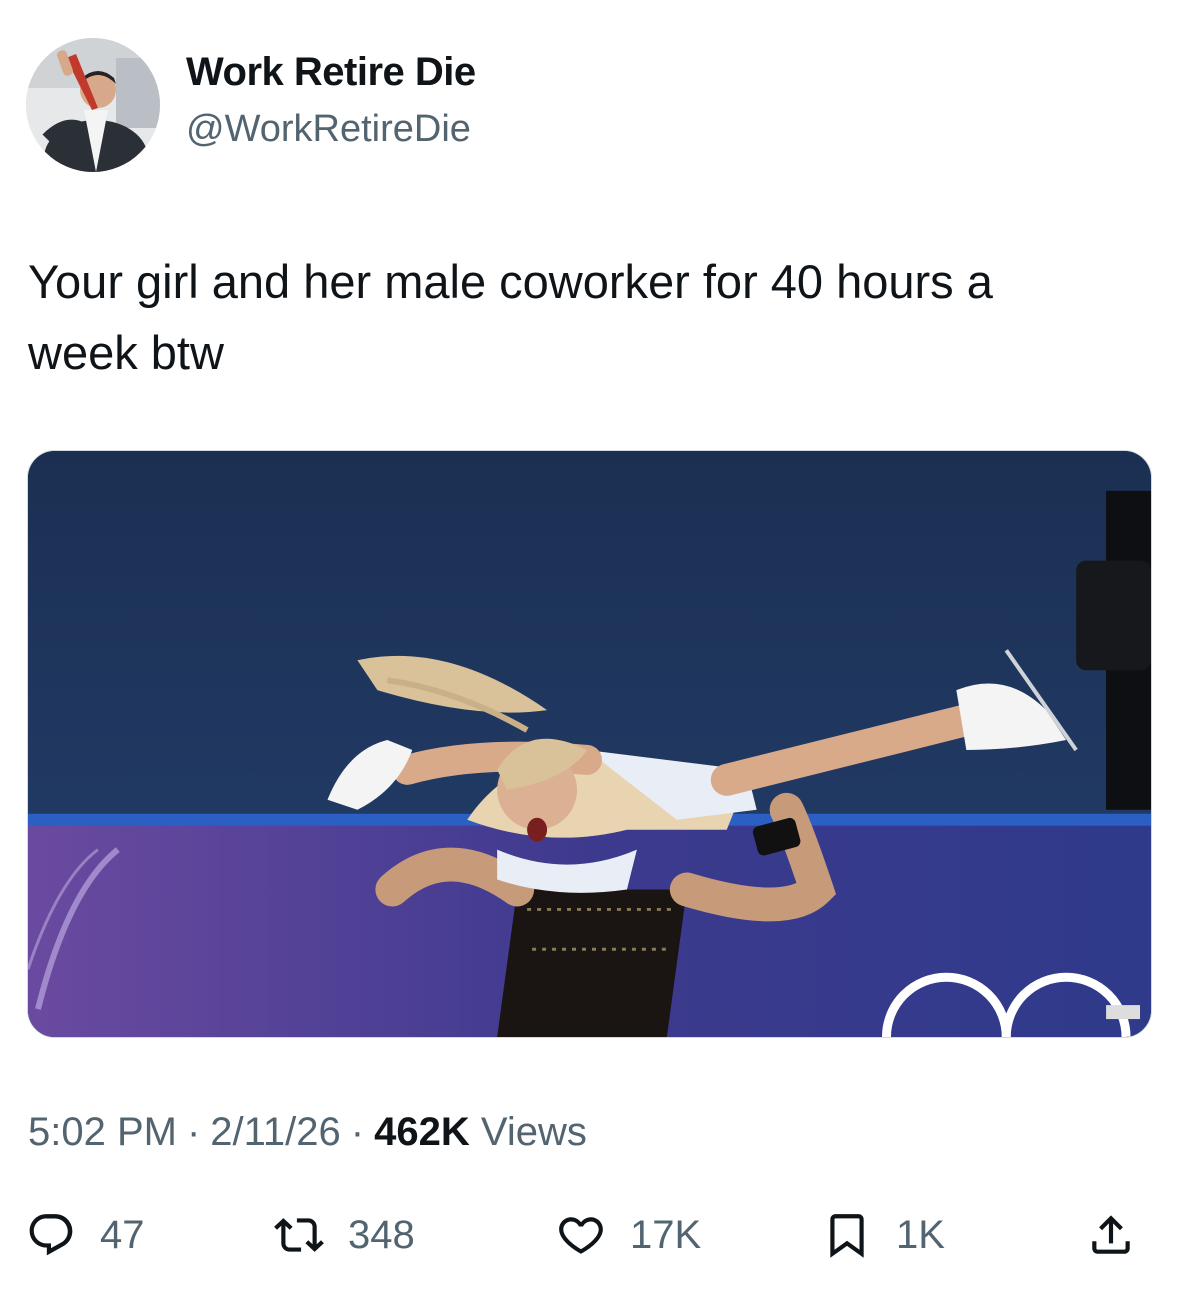 Image resolution: width=1179 pixels, height=1309 pixels. I want to click on avatar-photo, so click(93, 105).